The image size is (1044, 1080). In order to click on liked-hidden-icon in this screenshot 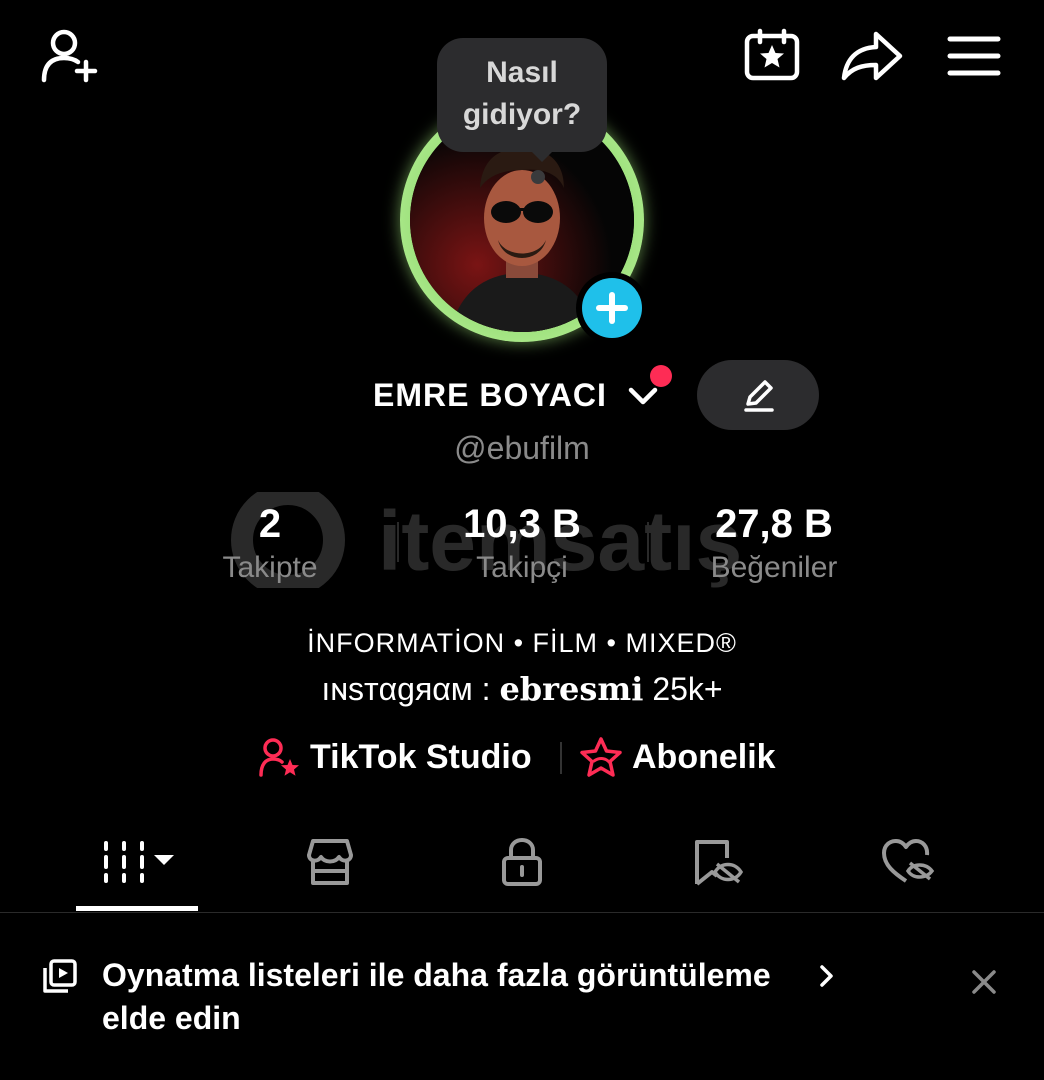, I will do `click(908, 862)`.